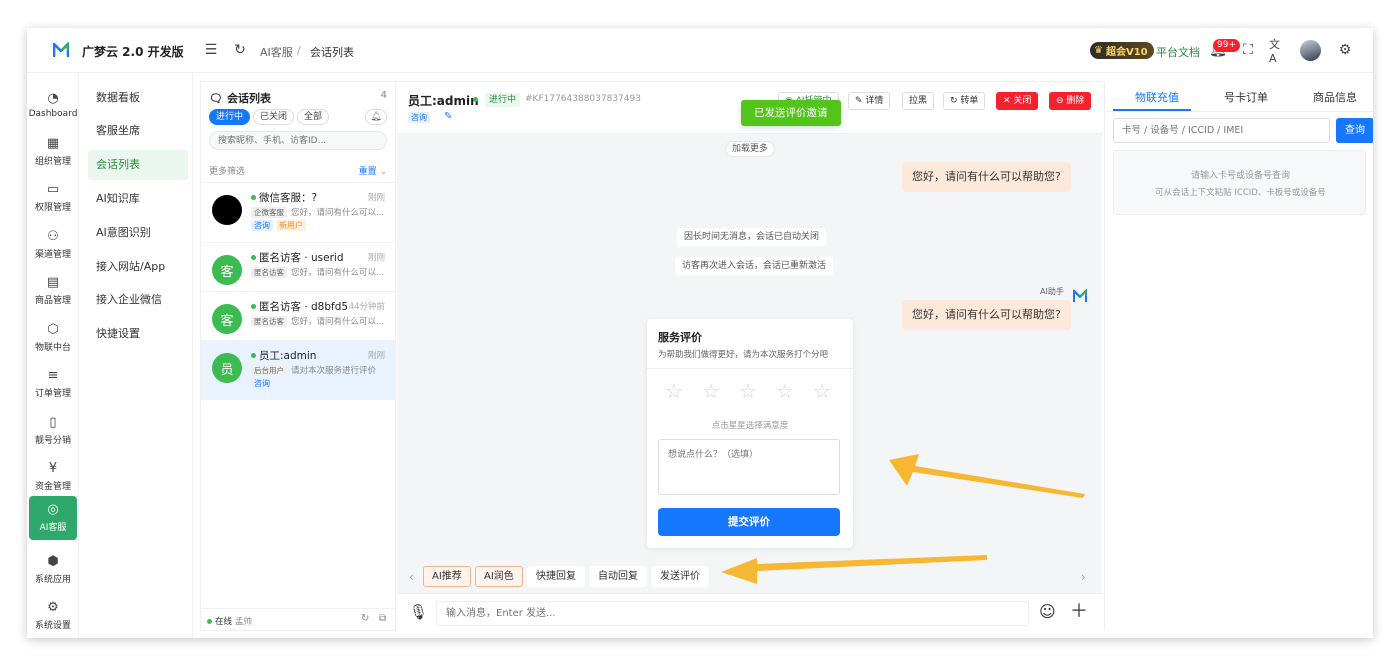 The height and width of the screenshot is (666, 1400). I want to click on emoji-icon: ☺, so click(1047, 612).